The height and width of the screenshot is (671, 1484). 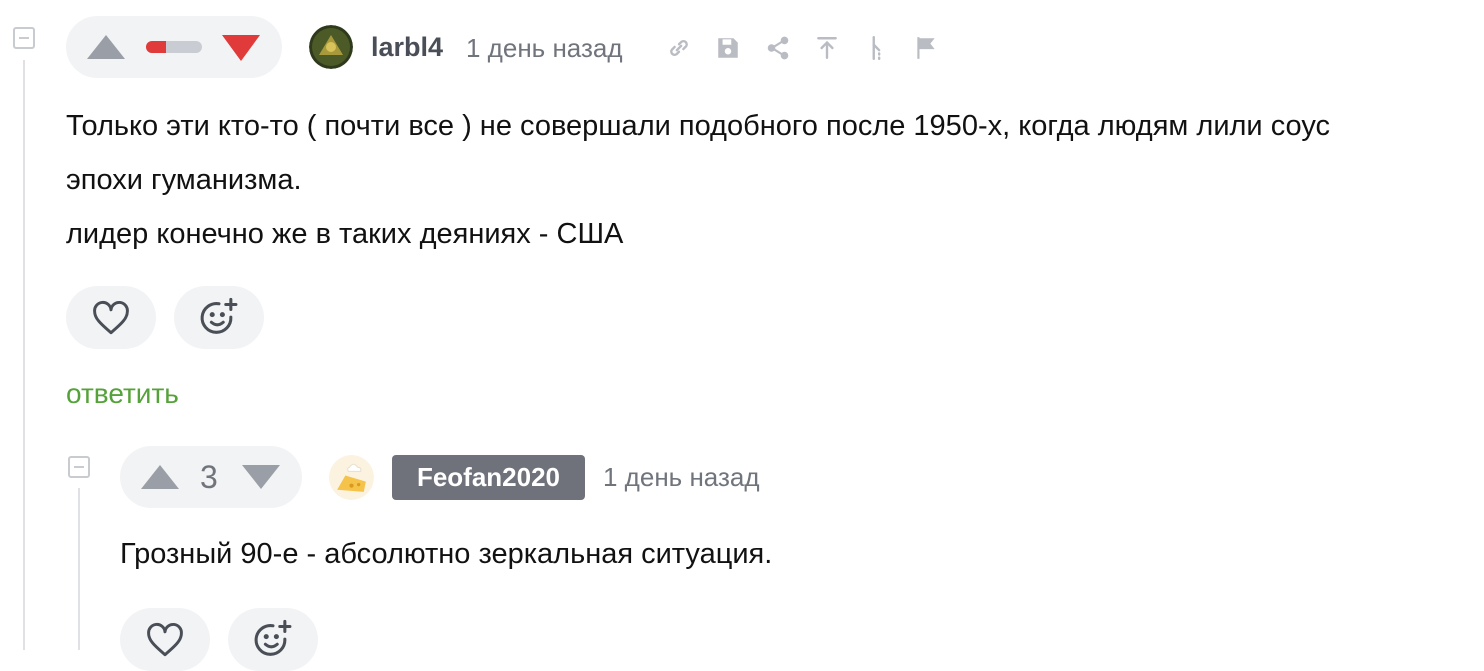 I want to click on reply-like-button, so click(x=165, y=639).